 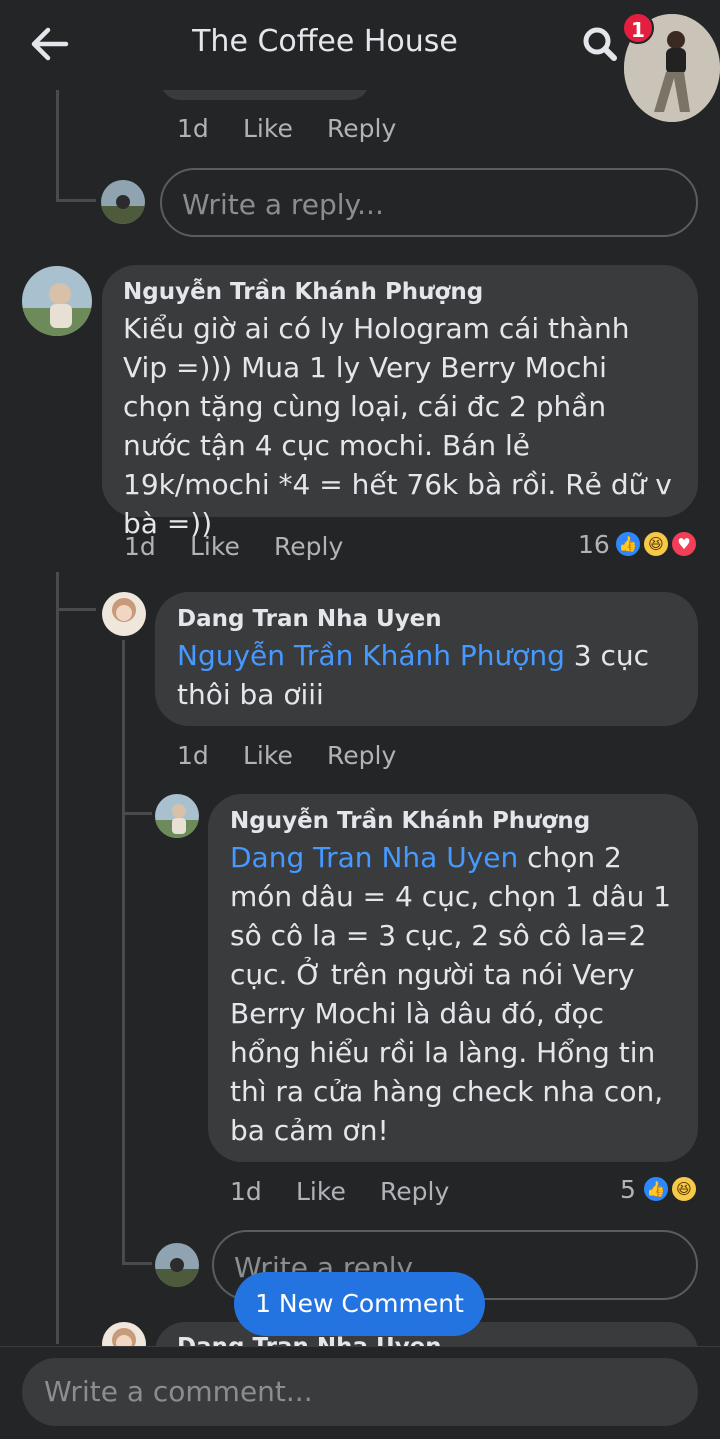 I want to click on comment-author: Nguyễn Trần Khánh Phượng, so click(x=400, y=292).